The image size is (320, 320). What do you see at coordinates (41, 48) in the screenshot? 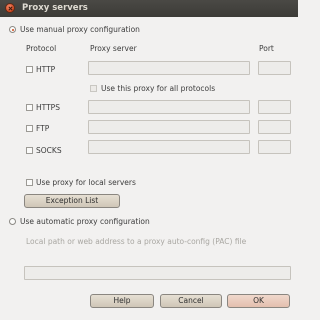
I see `protocol-column-header: Protocol` at bounding box center [41, 48].